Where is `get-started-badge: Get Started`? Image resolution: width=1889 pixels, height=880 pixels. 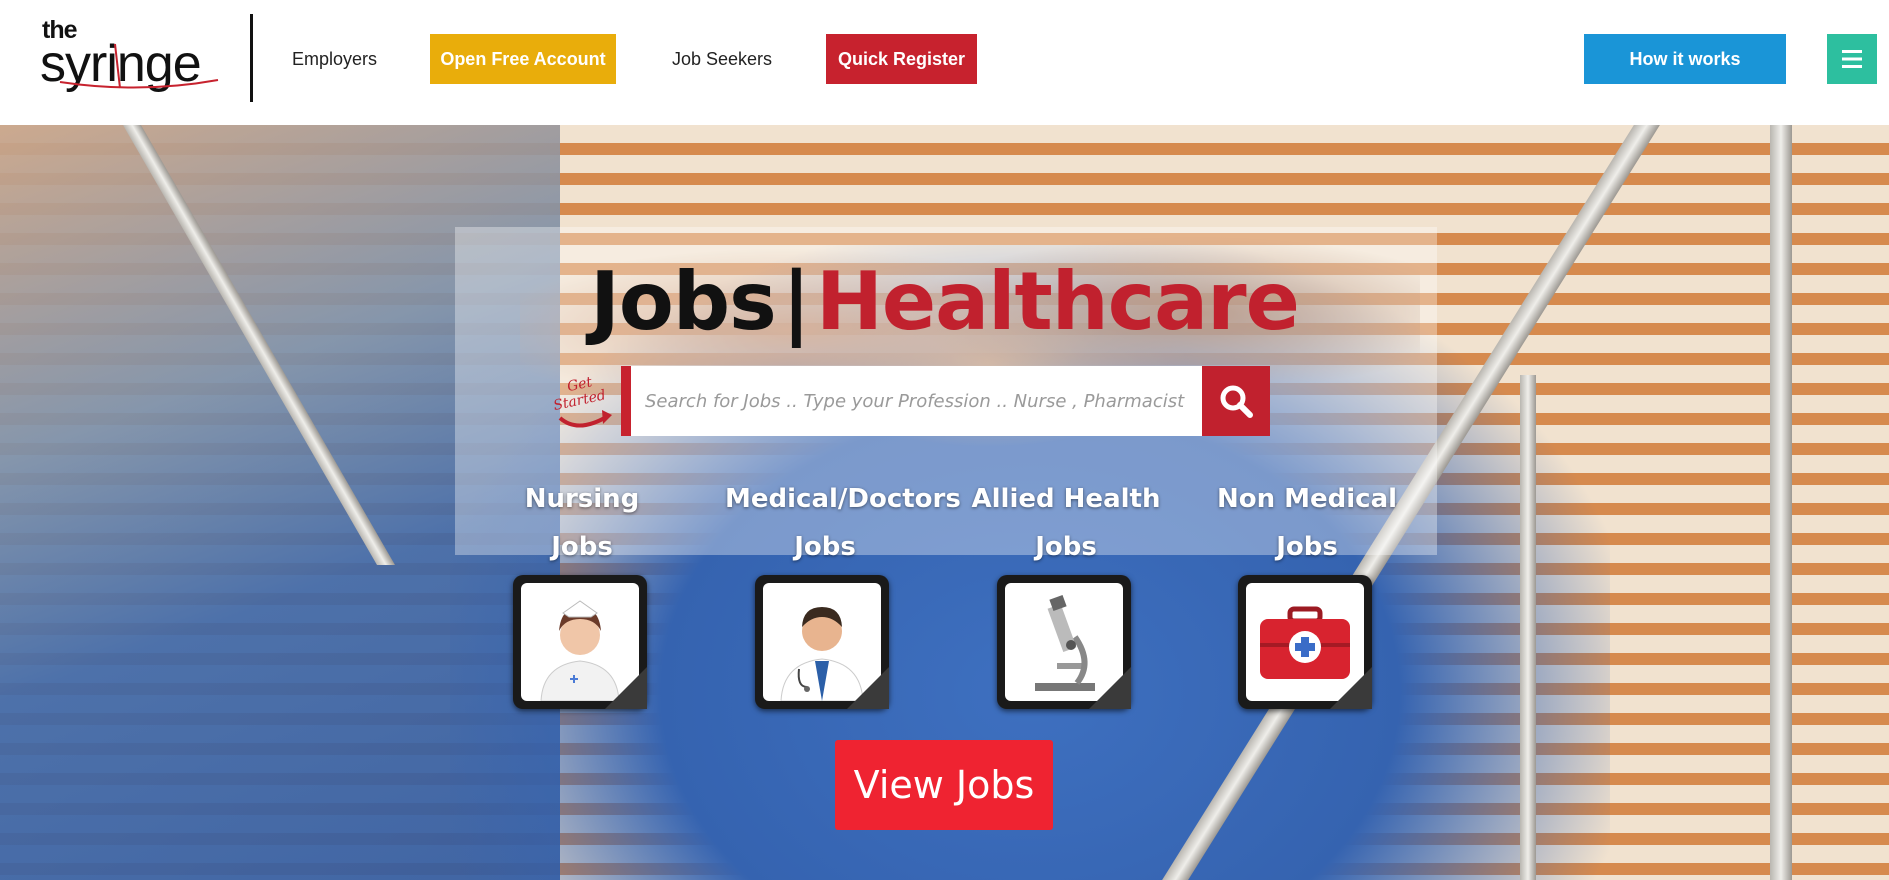 get-started-badge: Get Started is located at coordinates (582, 401).